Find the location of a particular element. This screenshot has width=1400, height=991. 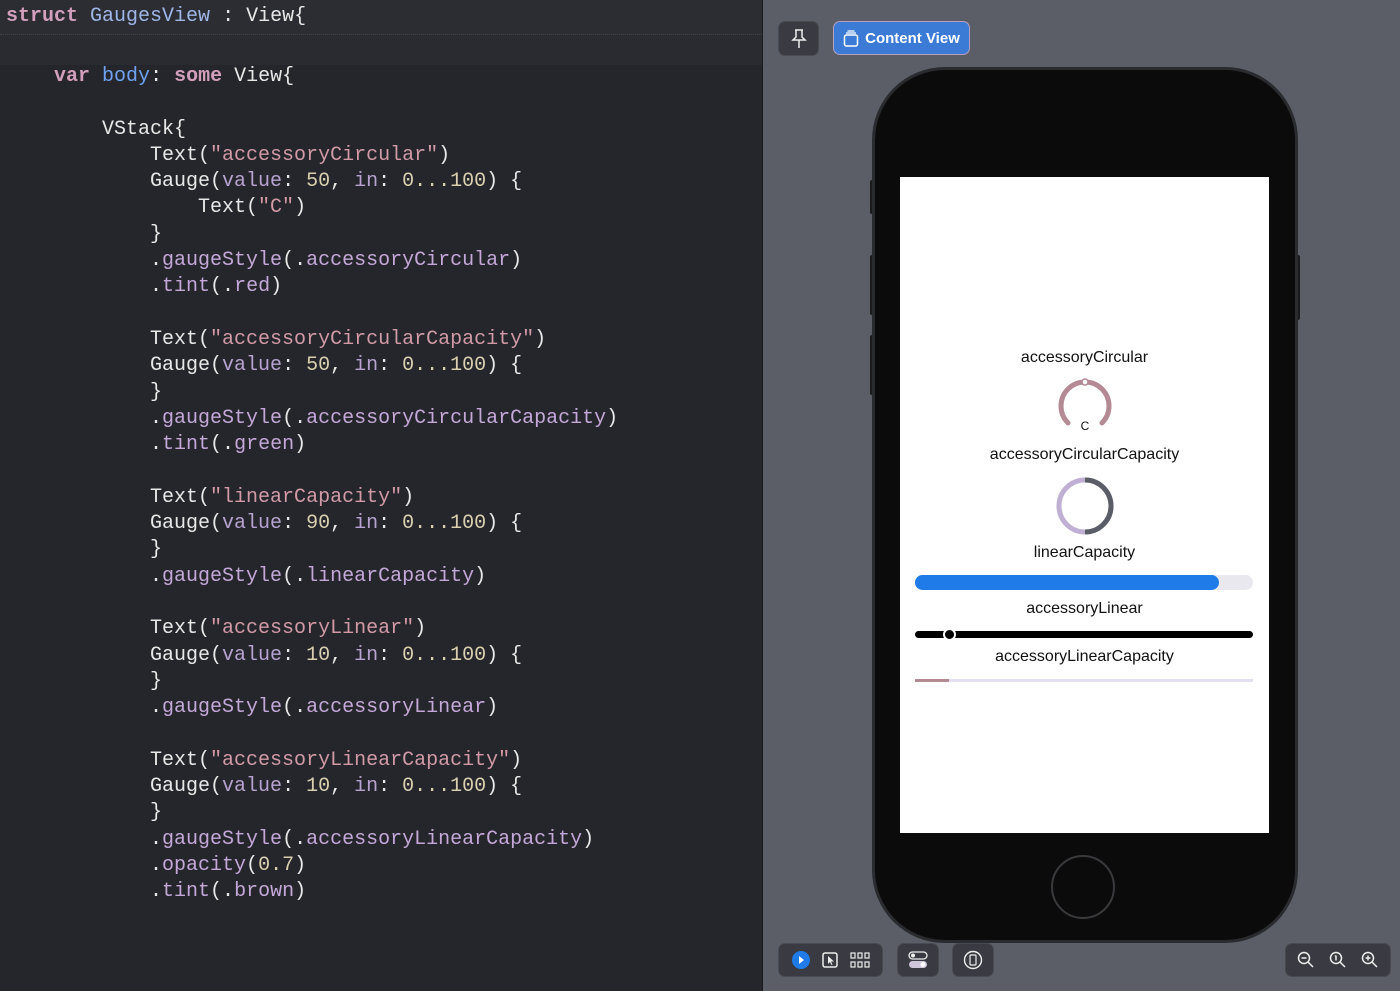

code-line: .tint(.brown) is located at coordinates (312, 892).